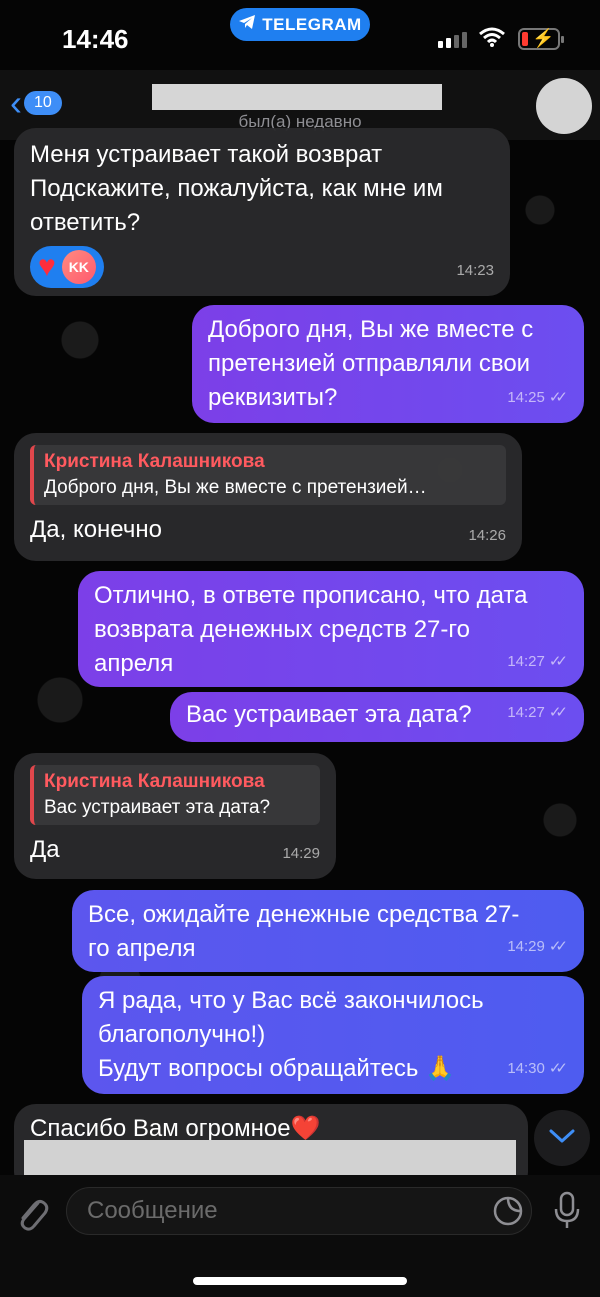 The height and width of the screenshot is (1297, 600). What do you see at coordinates (564, 106) in the screenshot?
I see `contact-avatar` at bounding box center [564, 106].